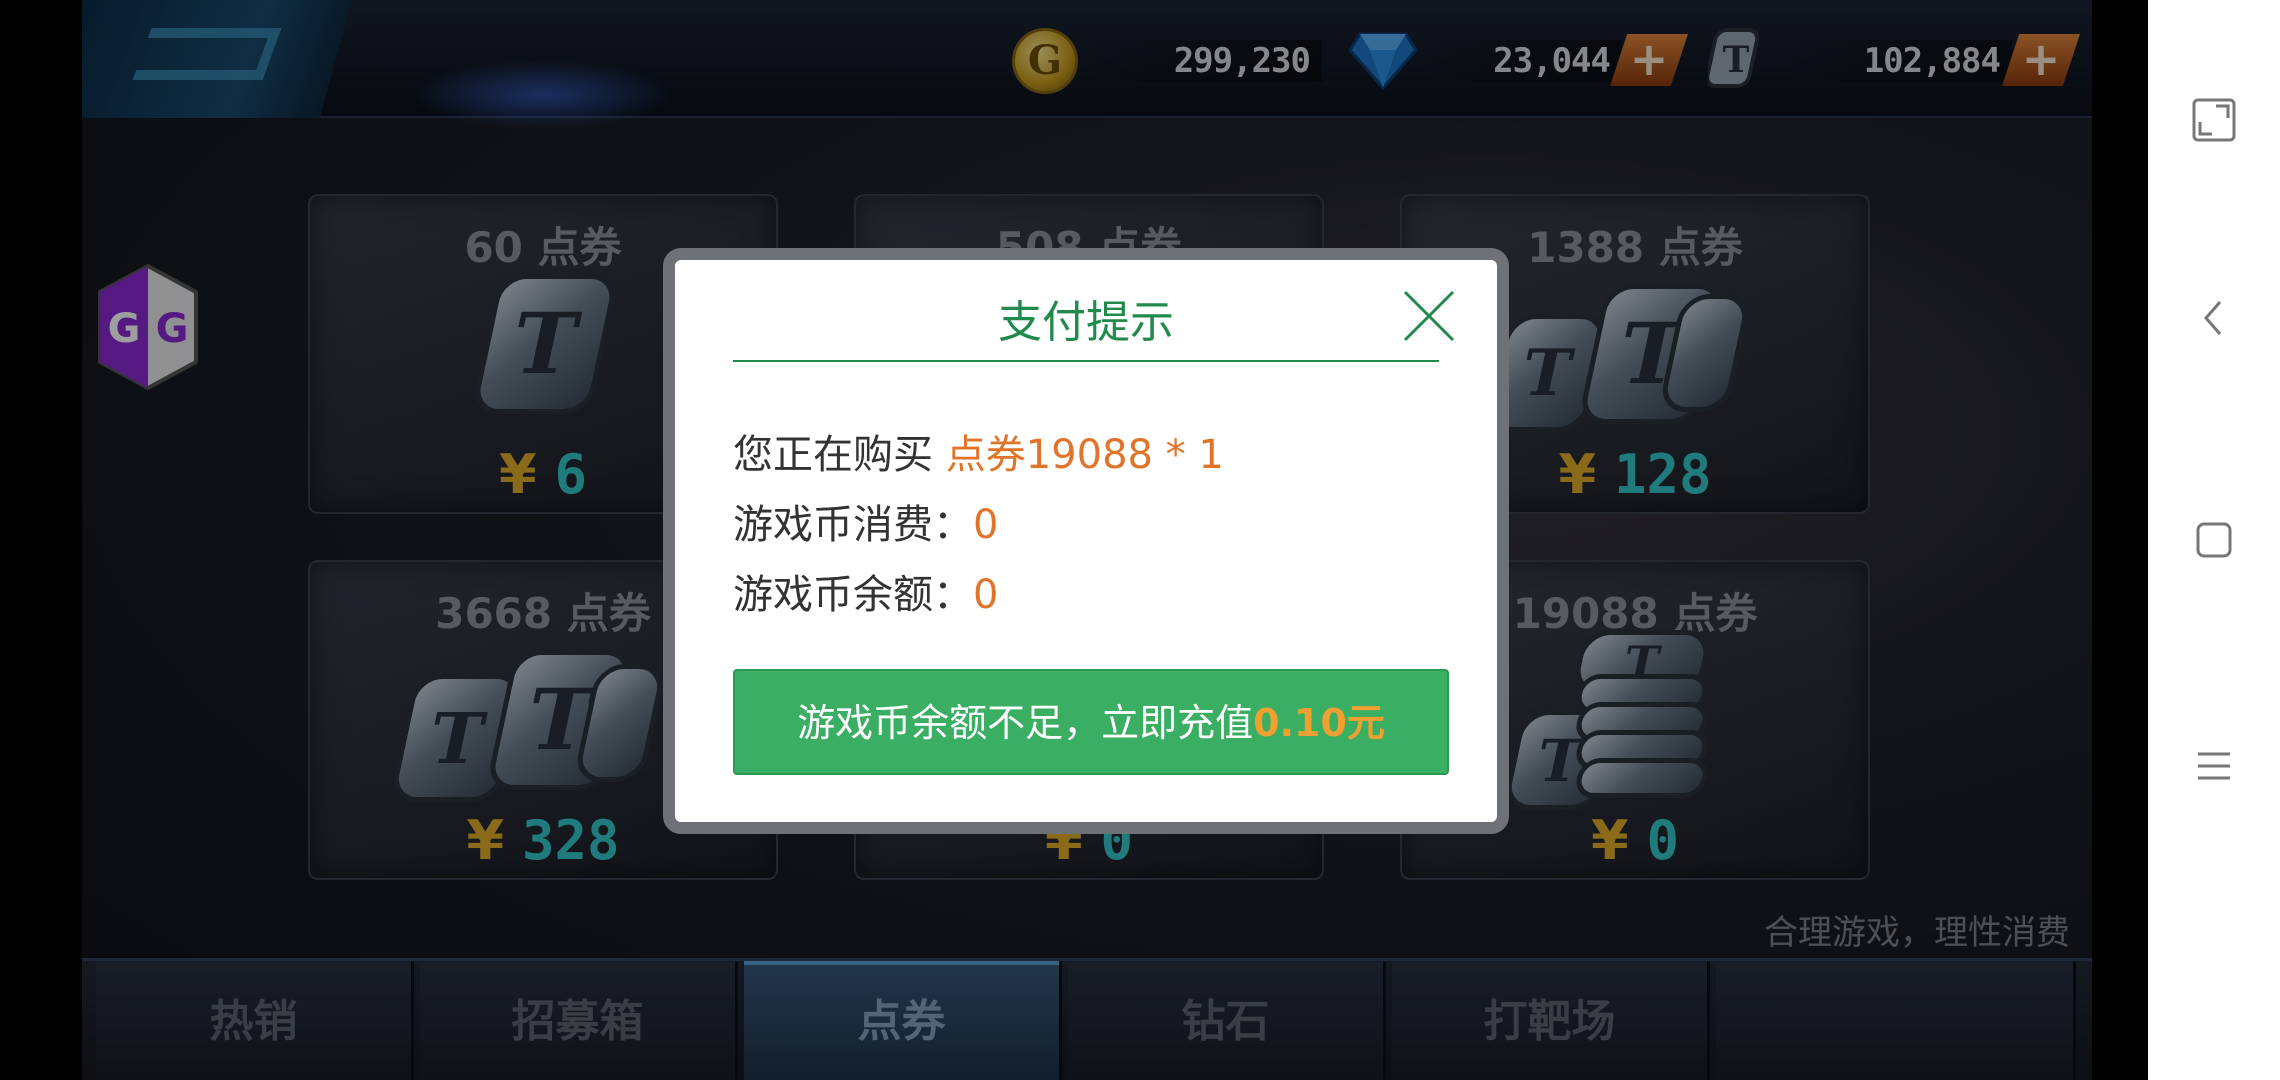 The height and width of the screenshot is (1080, 2280). What do you see at coordinates (2214, 318) in the screenshot?
I see `back-icon` at bounding box center [2214, 318].